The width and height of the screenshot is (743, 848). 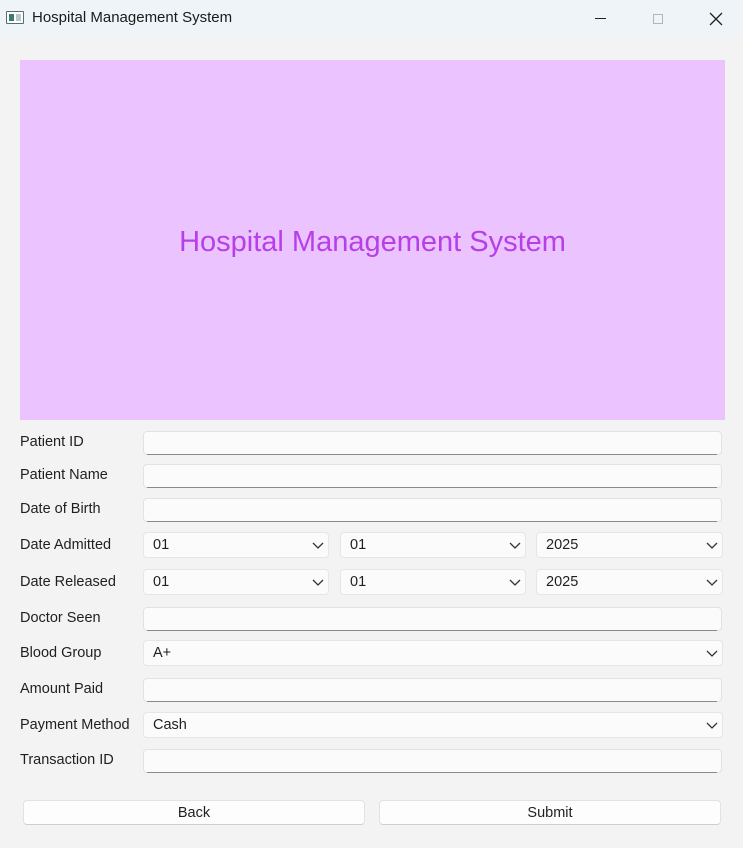 What do you see at coordinates (132, 17) in the screenshot?
I see `window-title: Hospital Management System` at bounding box center [132, 17].